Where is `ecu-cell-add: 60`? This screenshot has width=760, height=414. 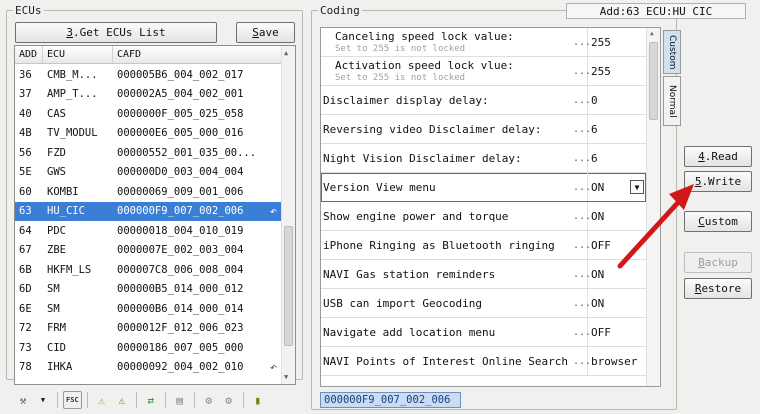 ecu-cell-add: 60 is located at coordinates (25, 191).